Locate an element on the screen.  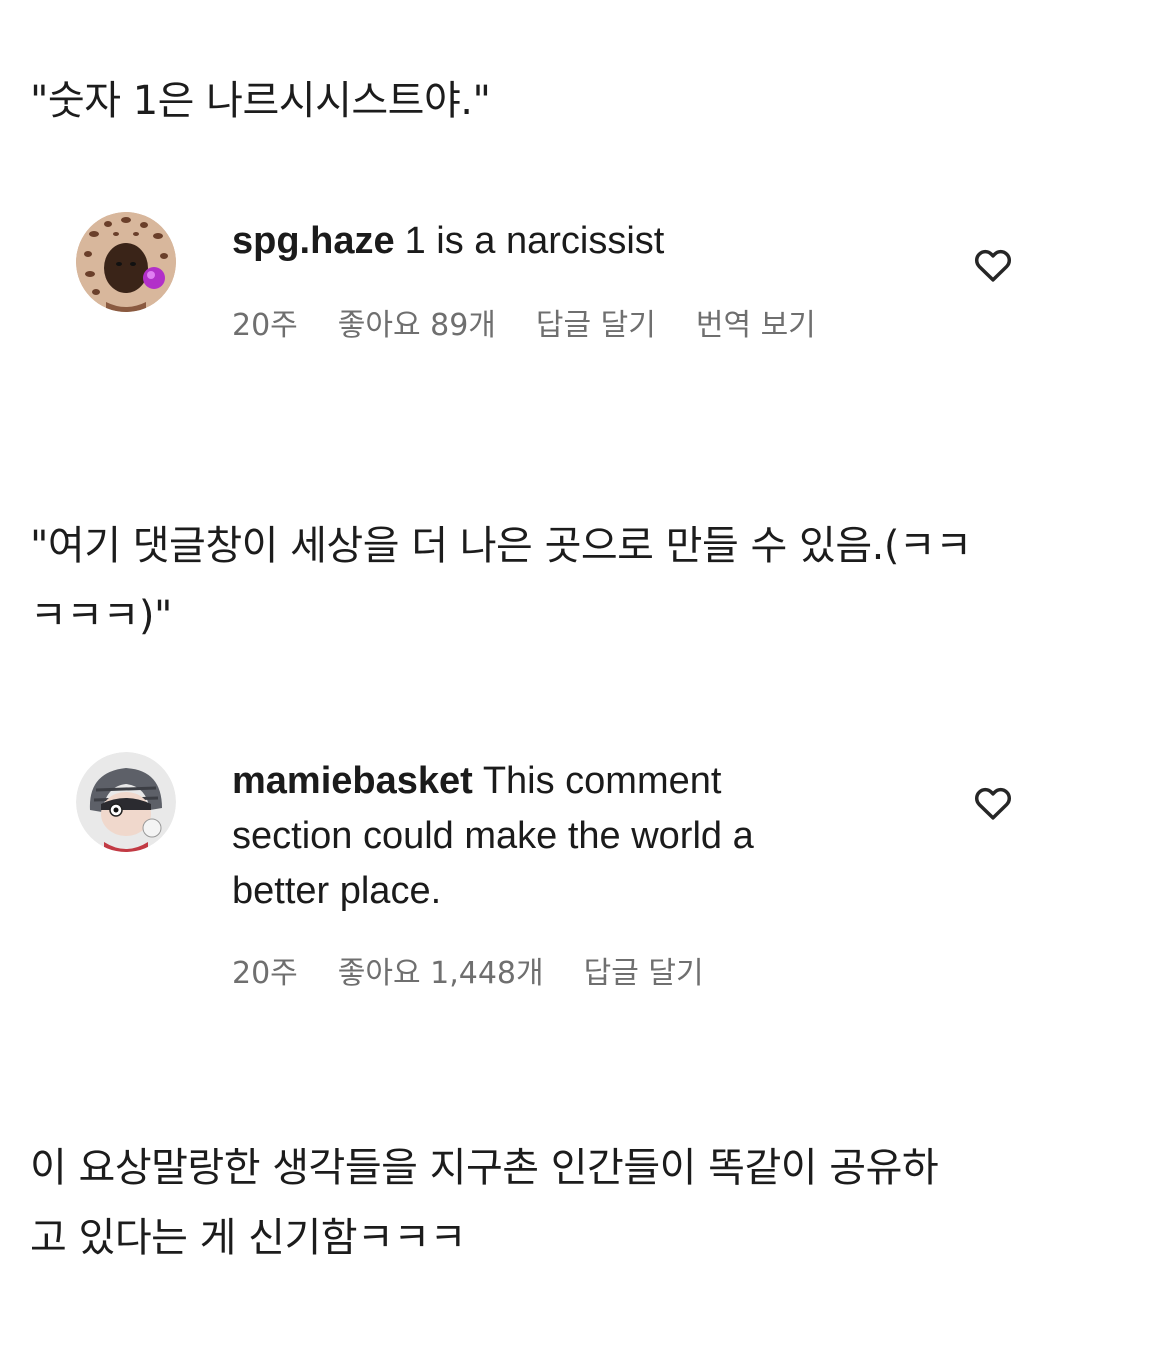
caption-second-line2: ㅋㅋㅋ)" is located at coordinates (101, 616).